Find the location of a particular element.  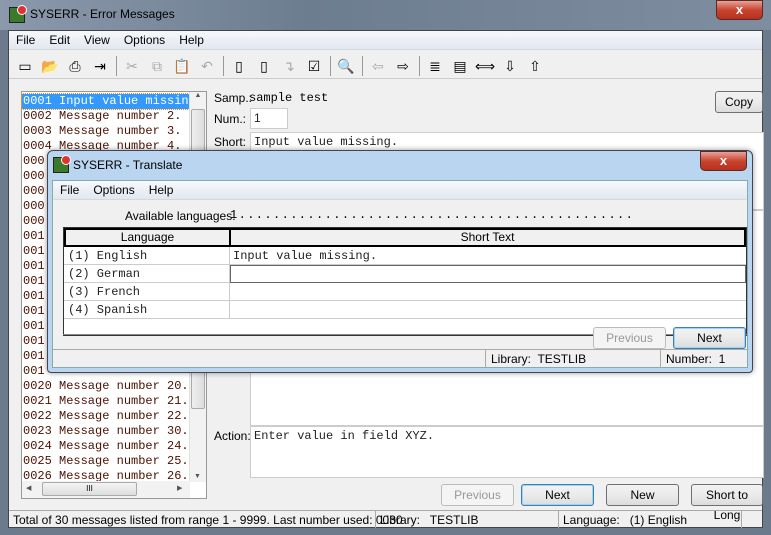

list-item: 0022 Message number 22. is located at coordinates (105, 416).